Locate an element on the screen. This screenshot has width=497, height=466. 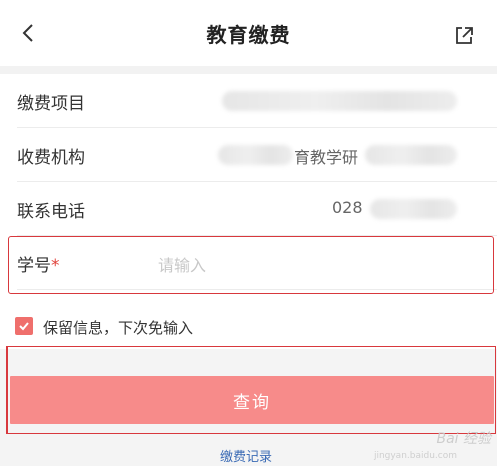
remember-checkbox is located at coordinates (24, 326).